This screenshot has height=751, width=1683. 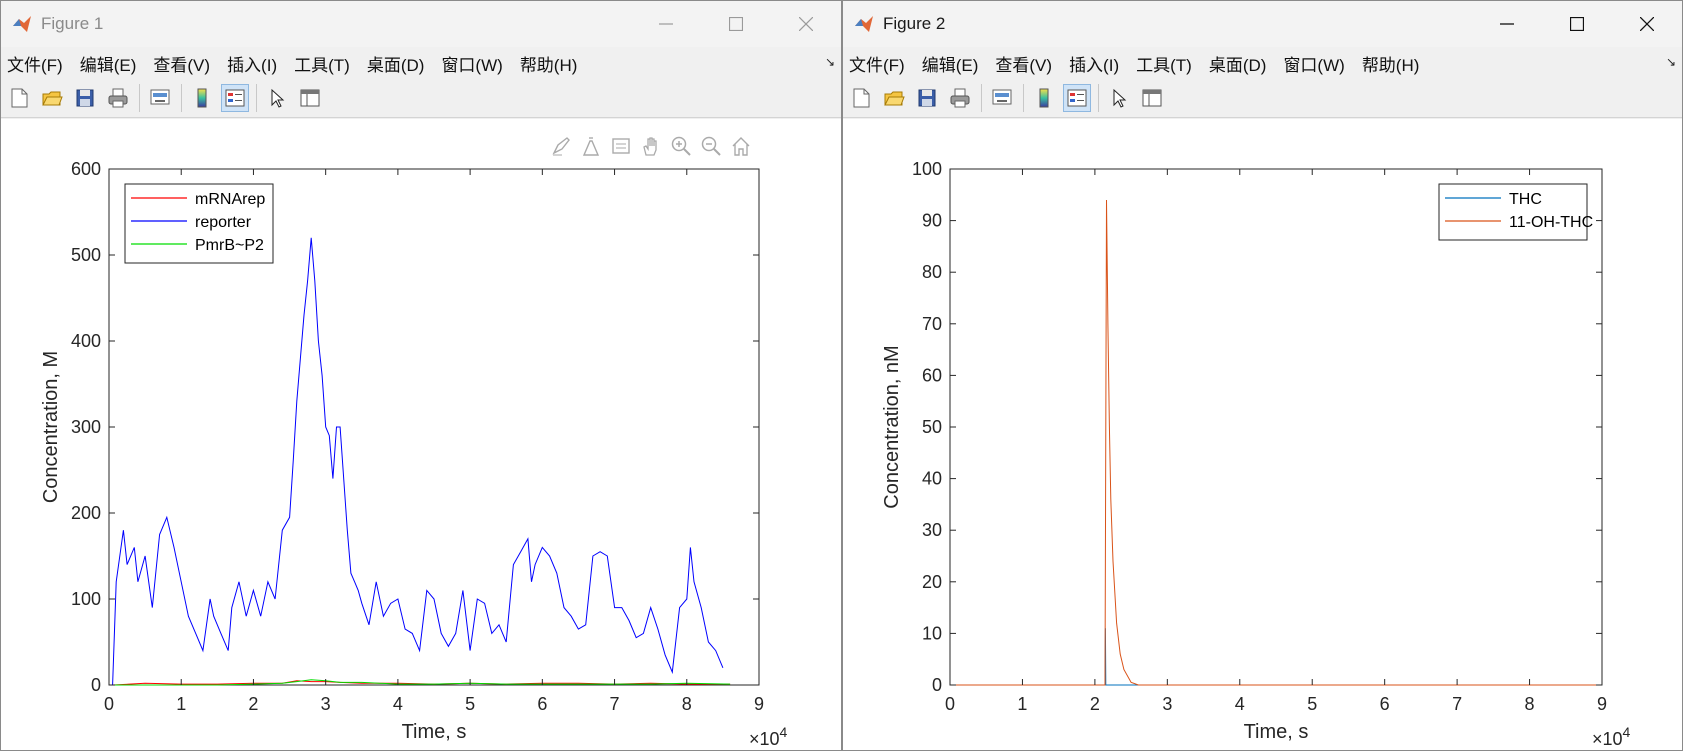 What do you see at coordinates (421, 24) in the screenshot?
I see `figure1-title-bar: Figure 1` at bounding box center [421, 24].